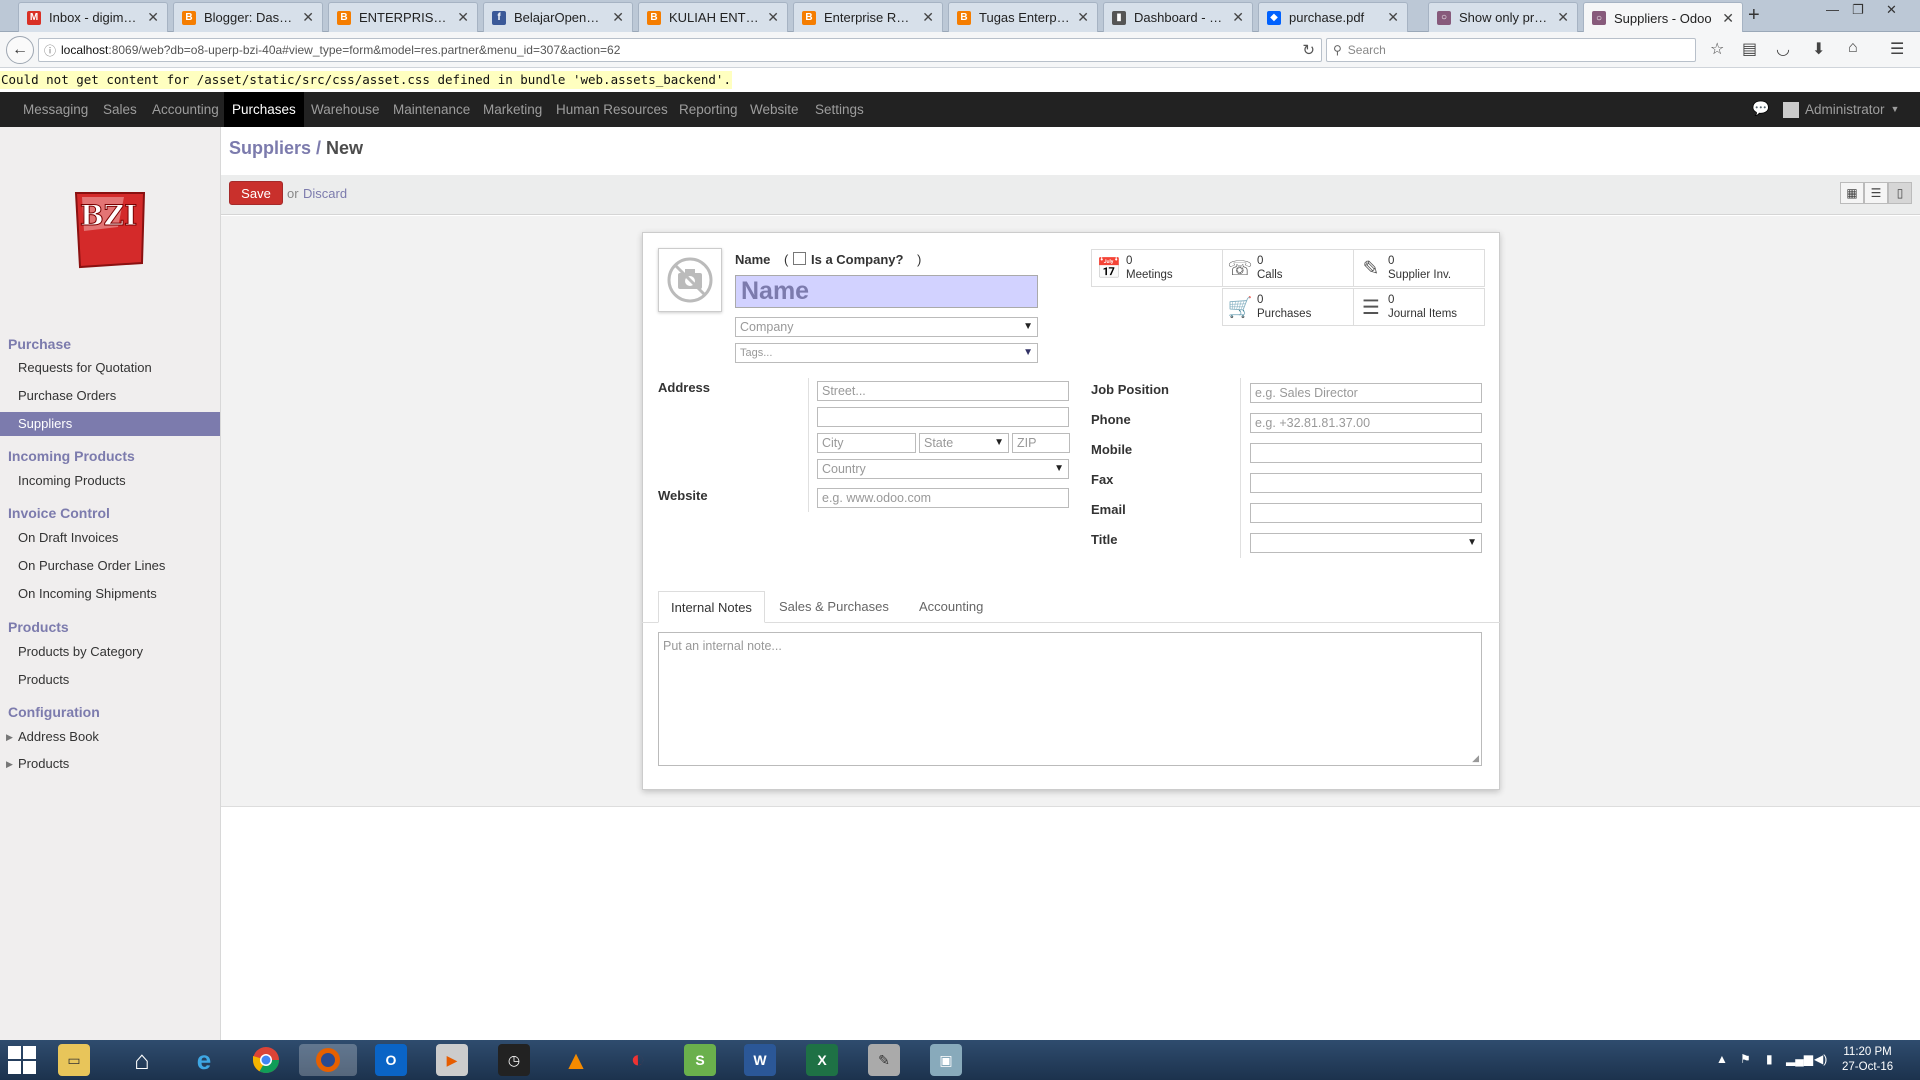  Describe the element at coordinates (1717, 49) in the screenshot. I see `bookmark-star-icon: ☆` at that location.